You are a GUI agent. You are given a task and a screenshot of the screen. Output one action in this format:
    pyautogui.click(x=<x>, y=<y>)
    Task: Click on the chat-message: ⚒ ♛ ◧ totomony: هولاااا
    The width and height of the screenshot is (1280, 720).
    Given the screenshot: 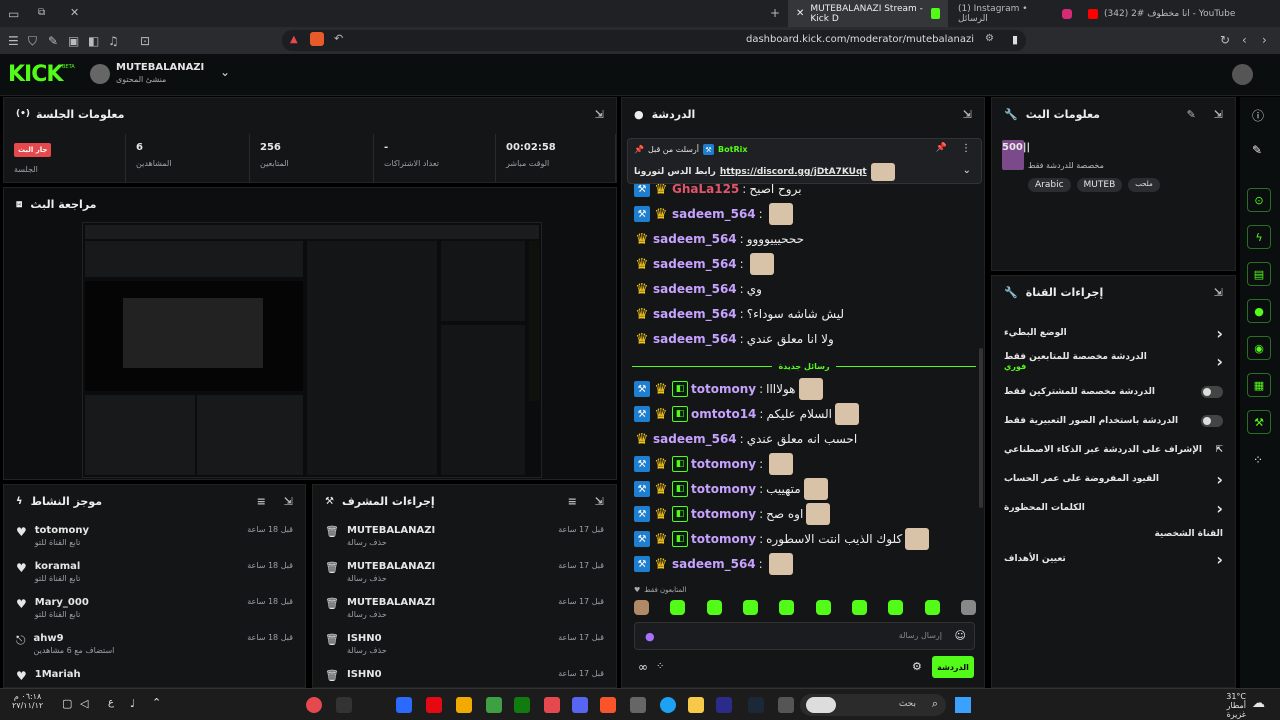 What is the action you would take?
    pyautogui.click(x=728, y=389)
    